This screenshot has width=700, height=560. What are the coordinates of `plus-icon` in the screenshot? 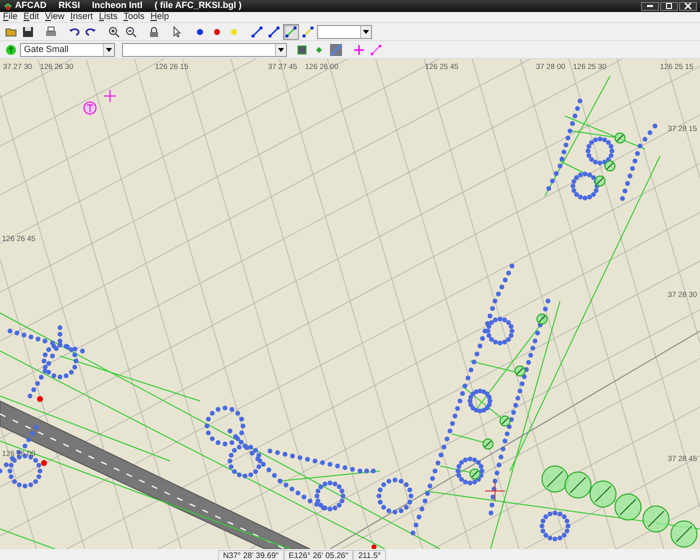 It's located at (359, 50).